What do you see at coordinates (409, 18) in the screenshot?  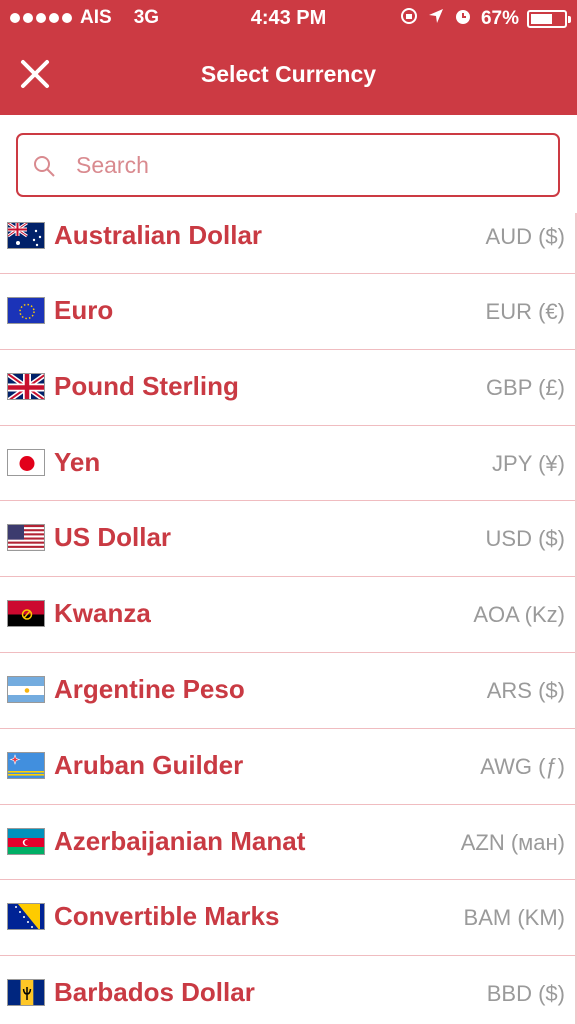 I see `rotation-lock-icon` at bounding box center [409, 18].